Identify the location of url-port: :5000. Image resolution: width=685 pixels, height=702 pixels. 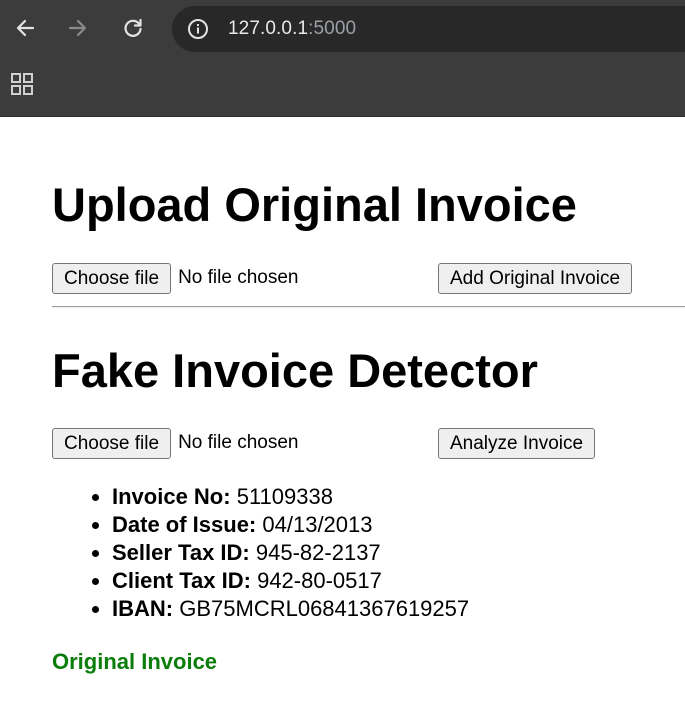
(332, 28).